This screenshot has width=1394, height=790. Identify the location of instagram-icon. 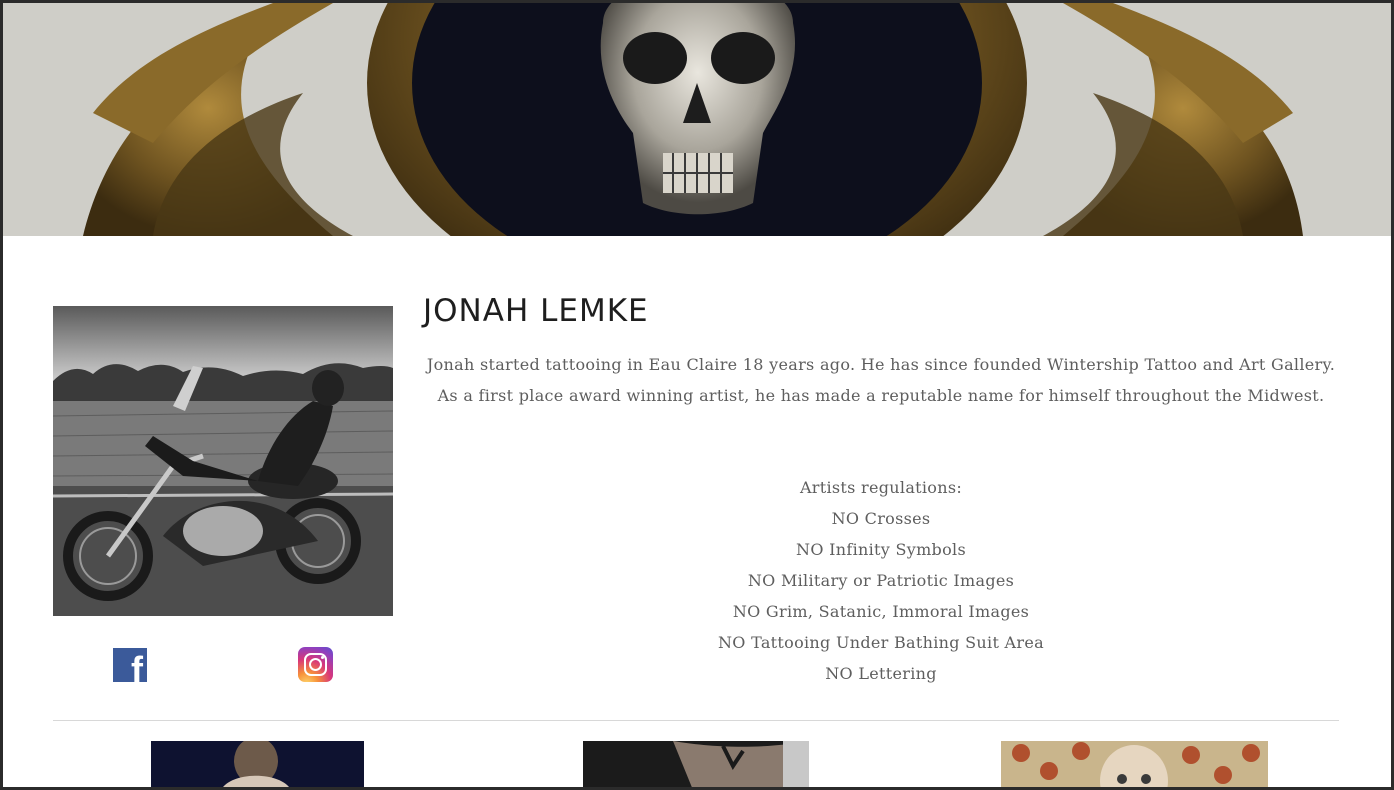
(315, 664).